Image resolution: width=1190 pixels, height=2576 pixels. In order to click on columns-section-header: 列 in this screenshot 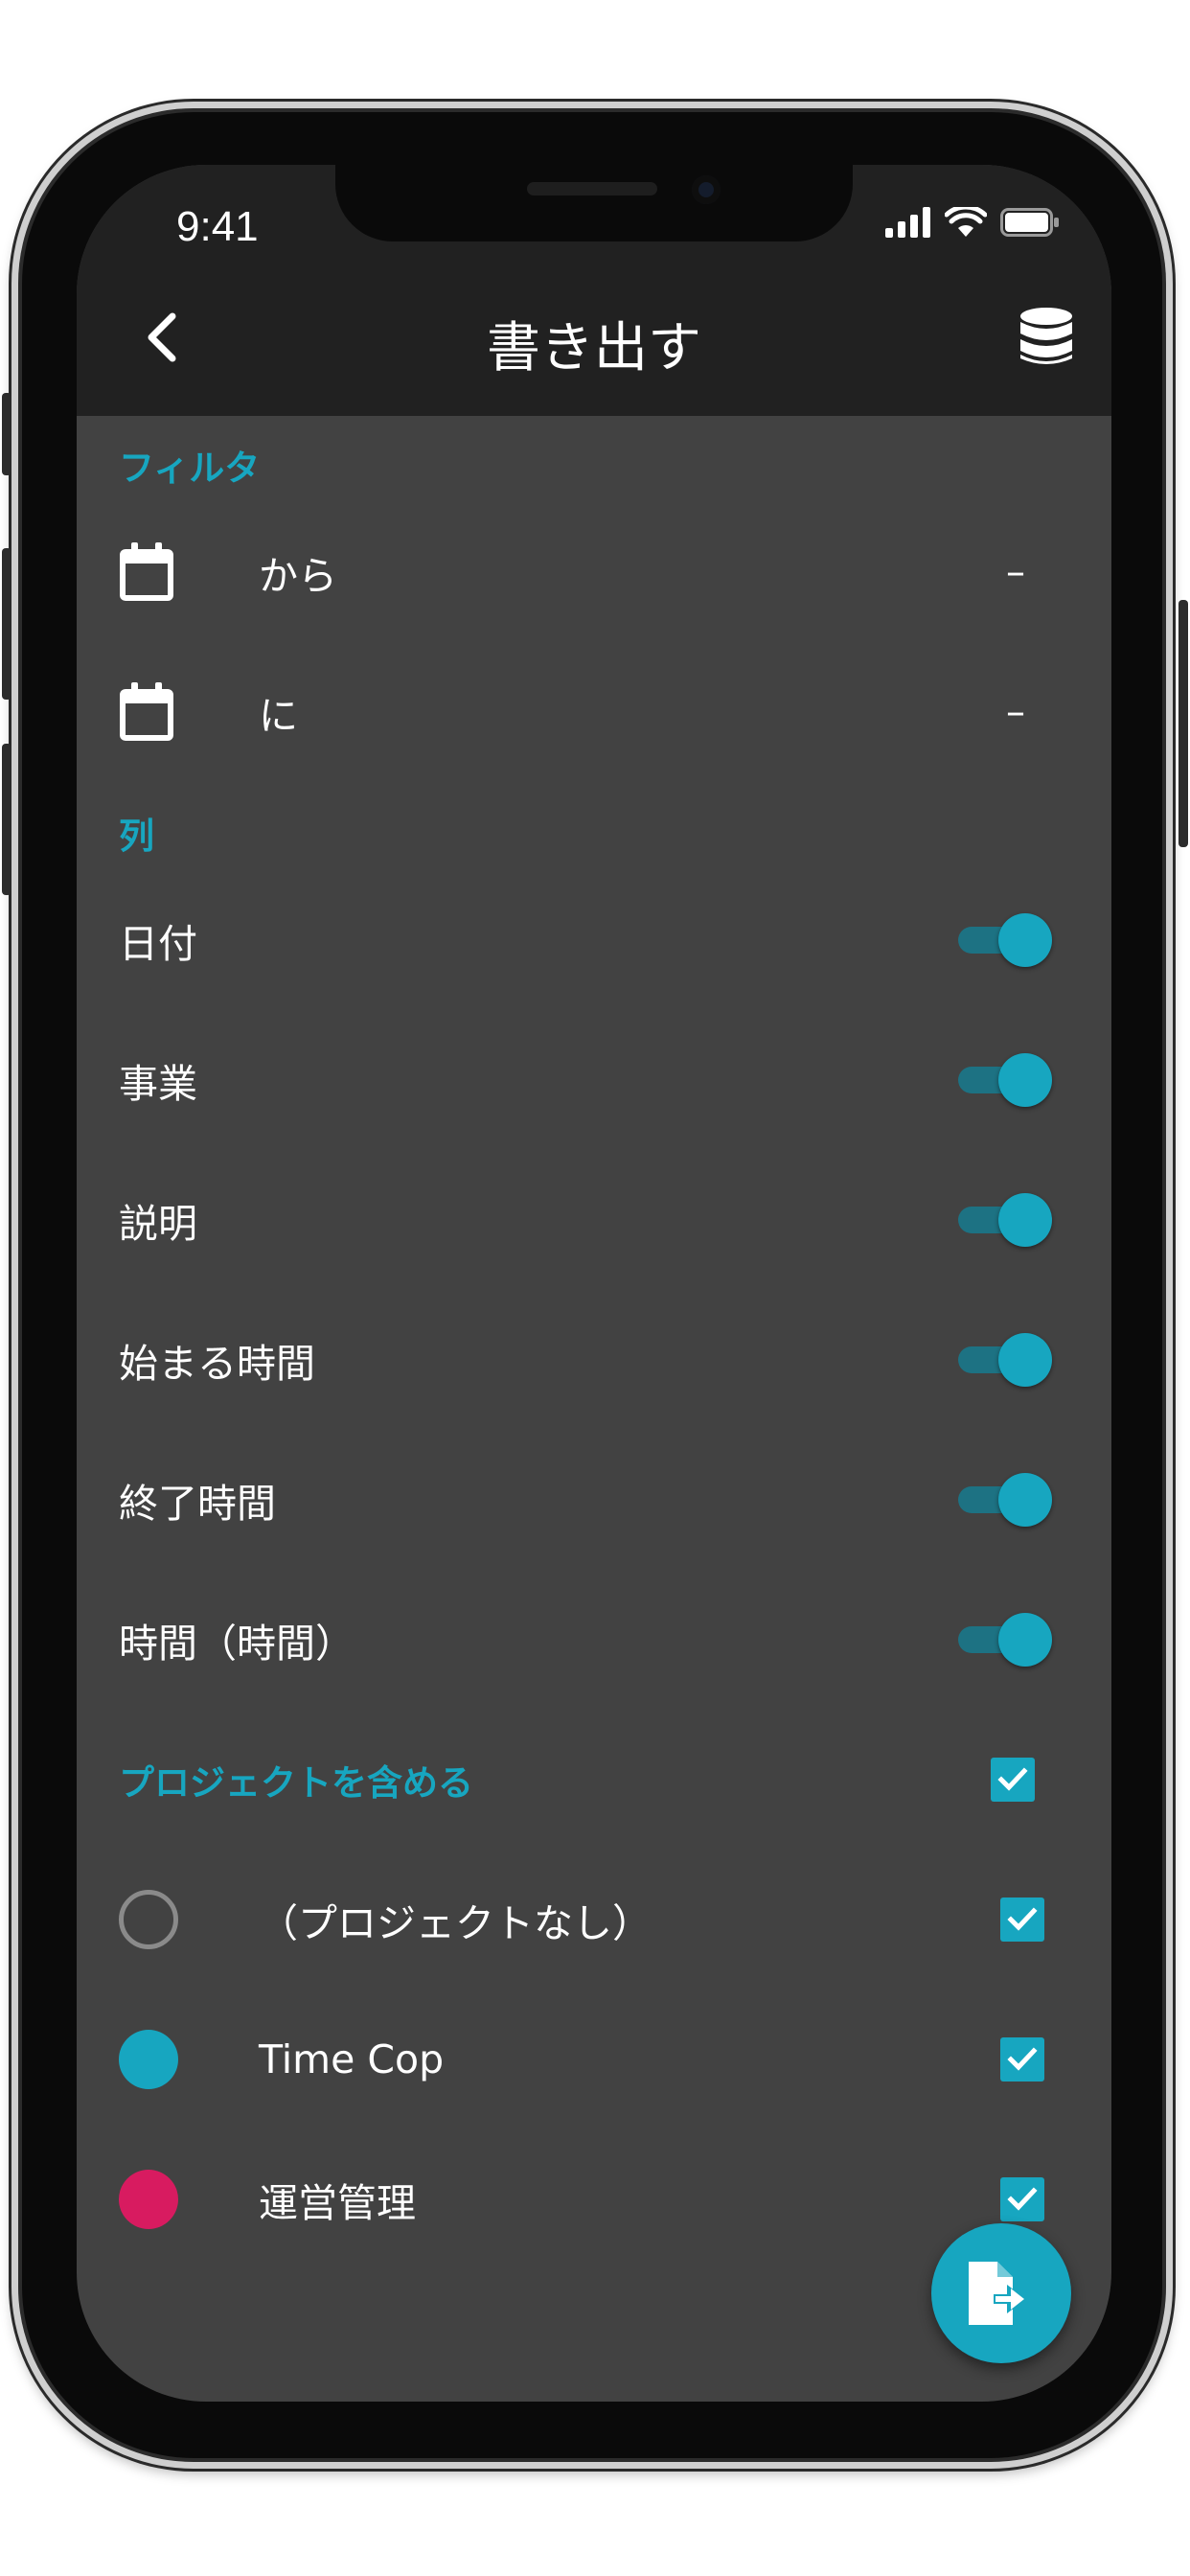, I will do `click(136, 836)`.